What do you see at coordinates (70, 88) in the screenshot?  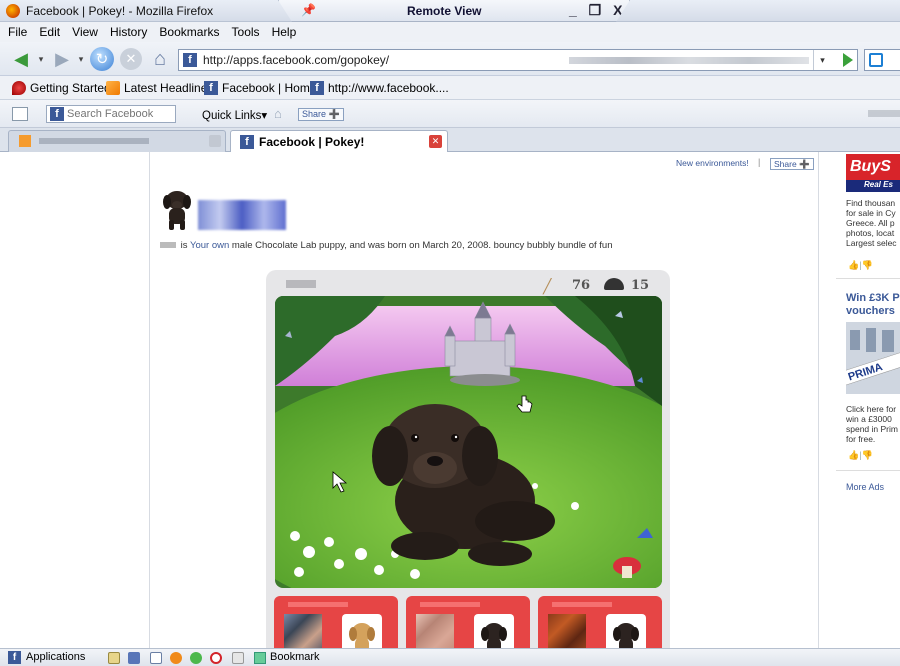 I see `bookmark-label: Getting Started` at bounding box center [70, 88].